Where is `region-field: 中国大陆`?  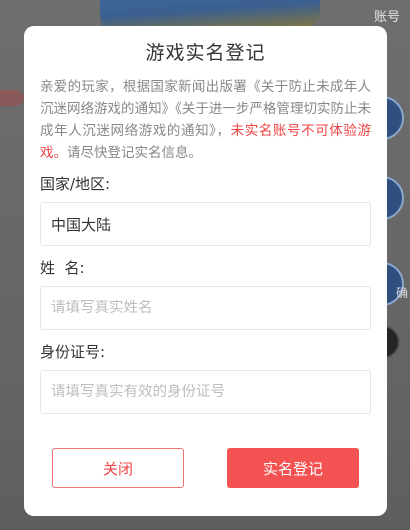 region-field: 中国大陆 is located at coordinates (205, 224).